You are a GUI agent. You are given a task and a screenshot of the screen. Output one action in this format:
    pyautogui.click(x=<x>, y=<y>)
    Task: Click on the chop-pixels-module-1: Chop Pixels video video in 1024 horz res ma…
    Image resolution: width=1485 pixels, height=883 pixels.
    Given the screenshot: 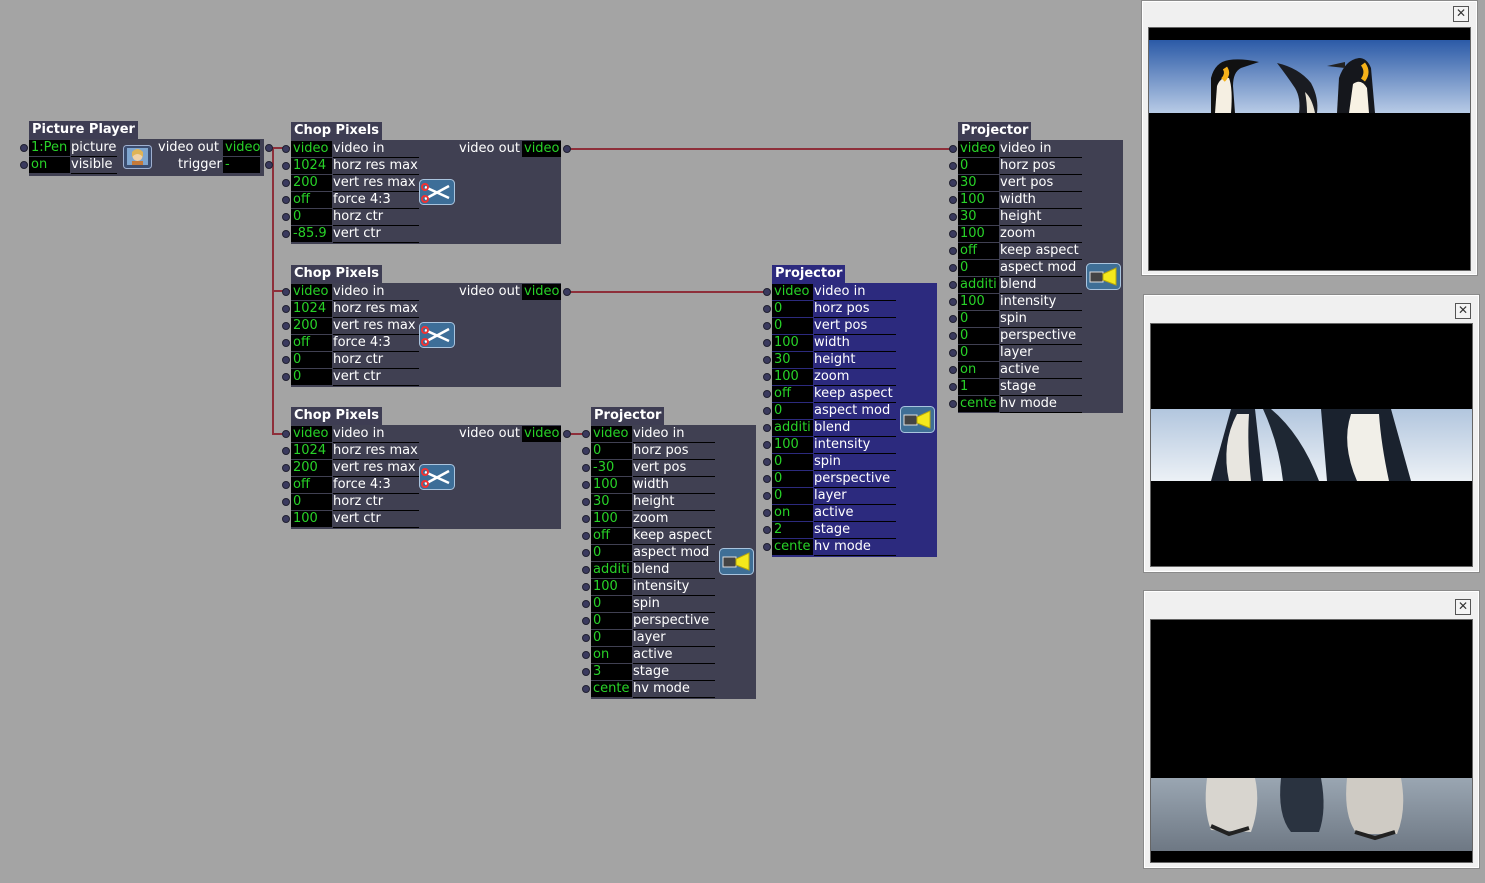 What is the action you would take?
    pyautogui.click(x=426, y=183)
    